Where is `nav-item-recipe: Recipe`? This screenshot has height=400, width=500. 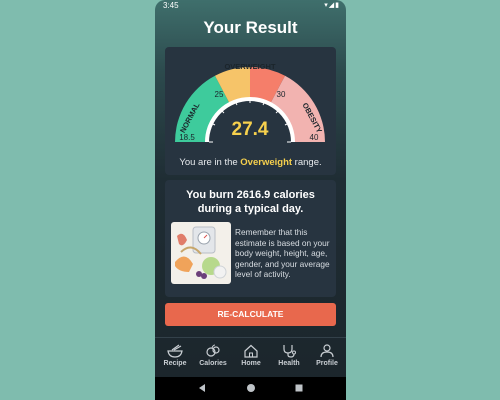
nav-item-recipe: Recipe is located at coordinates (175, 358).